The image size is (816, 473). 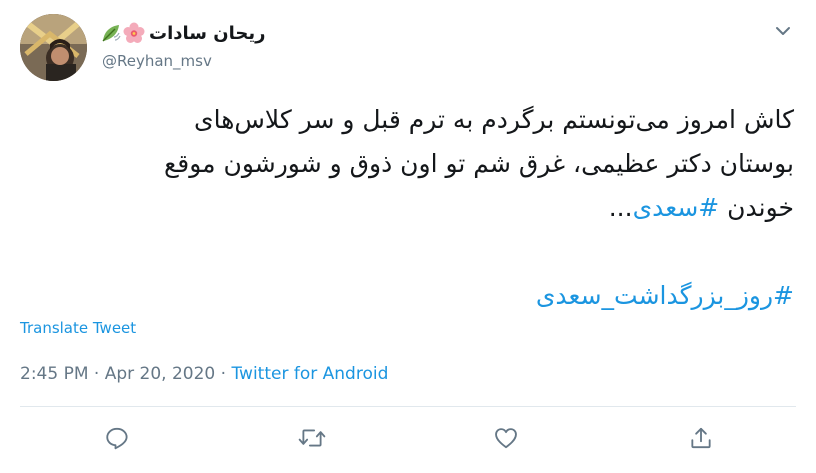 What do you see at coordinates (111, 33) in the screenshot?
I see `leaf-fluttering-icon` at bounding box center [111, 33].